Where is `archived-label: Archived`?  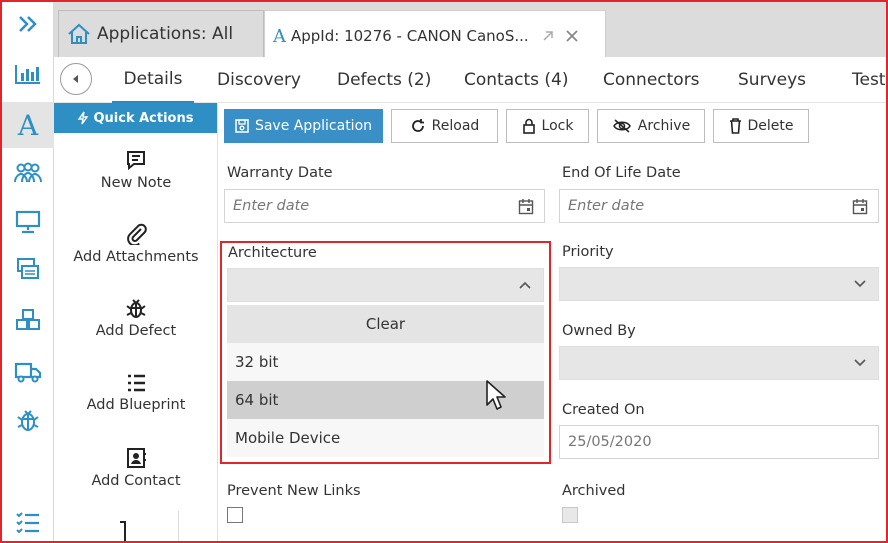 archived-label: Archived is located at coordinates (594, 491).